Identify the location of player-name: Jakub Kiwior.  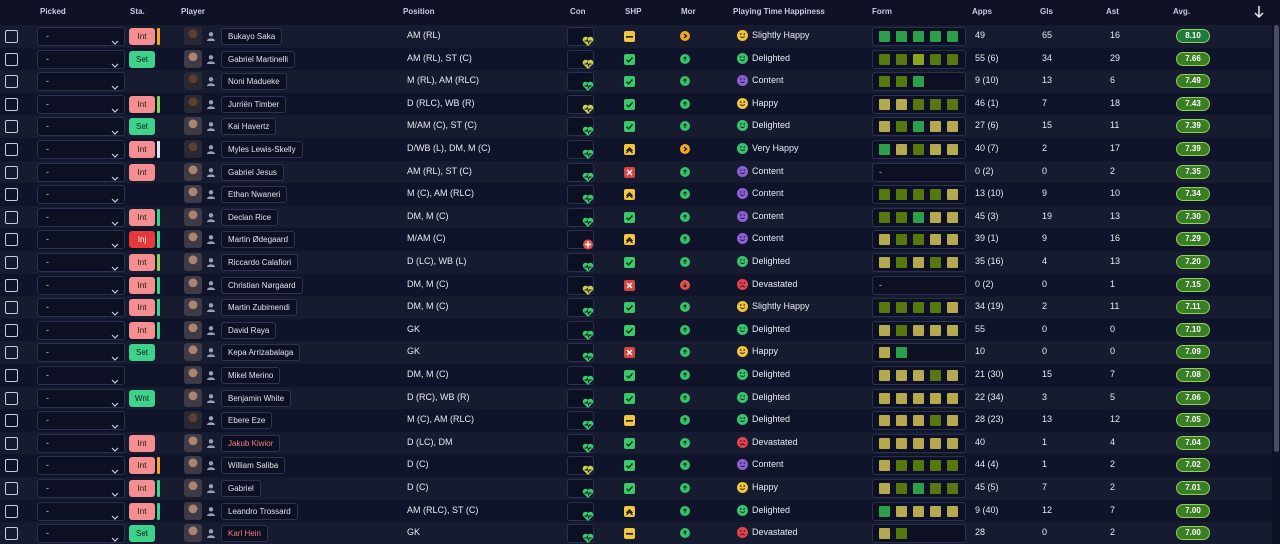
(251, 443).